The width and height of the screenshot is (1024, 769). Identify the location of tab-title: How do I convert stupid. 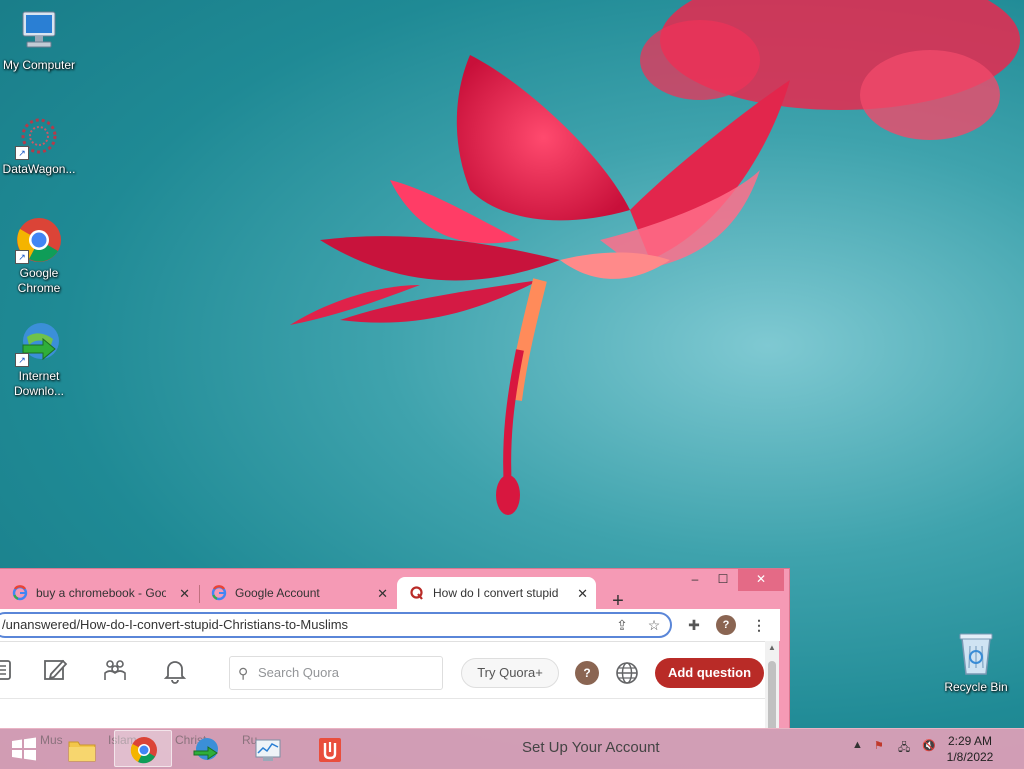
(496, 593).